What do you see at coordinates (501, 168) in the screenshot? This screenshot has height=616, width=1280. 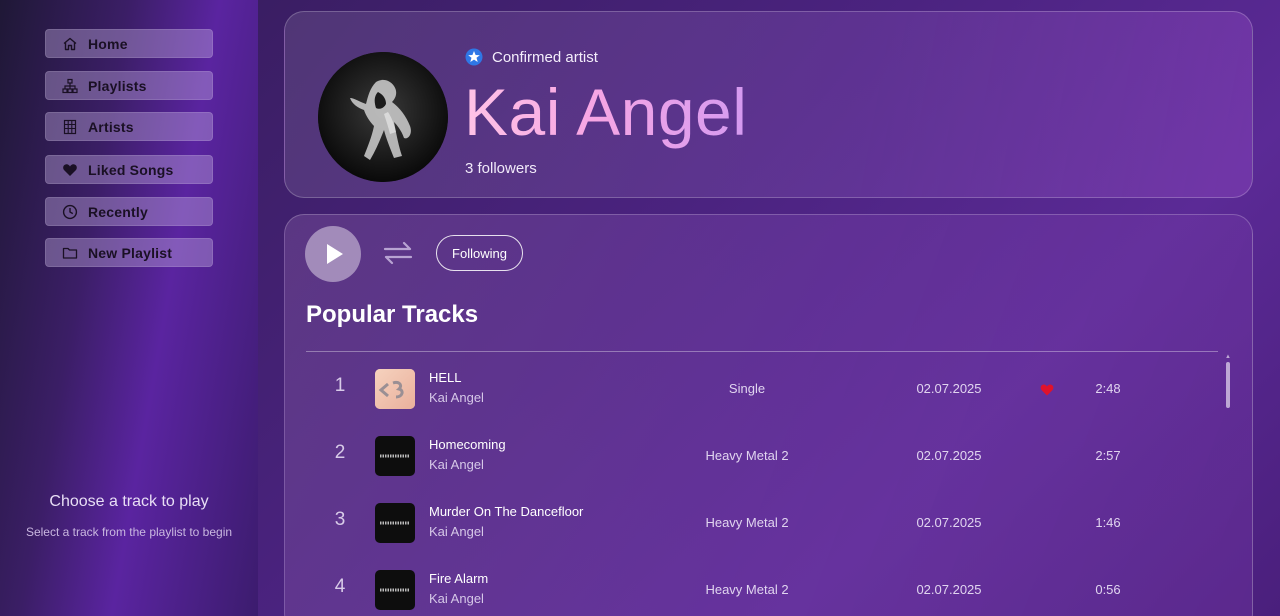 I see `followers-count: 3 followers` at bounding box center [501, 168].